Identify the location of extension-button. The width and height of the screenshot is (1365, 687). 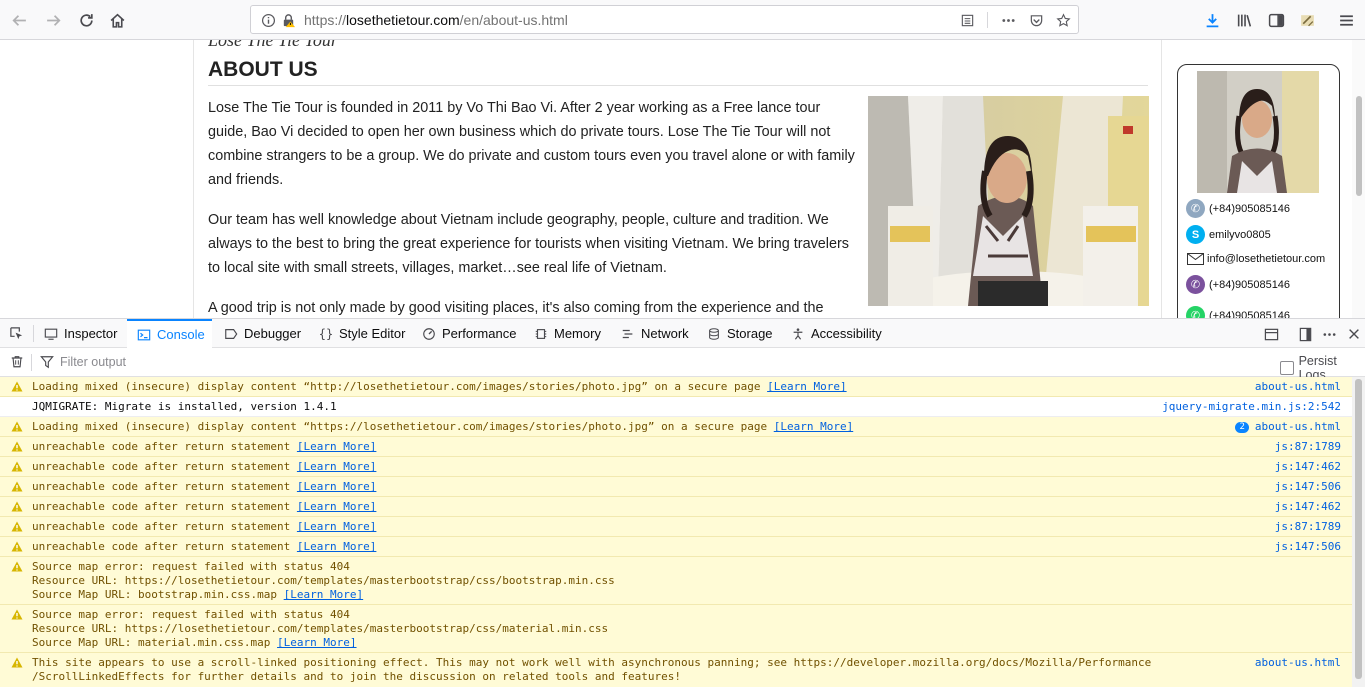
(1307, 20).